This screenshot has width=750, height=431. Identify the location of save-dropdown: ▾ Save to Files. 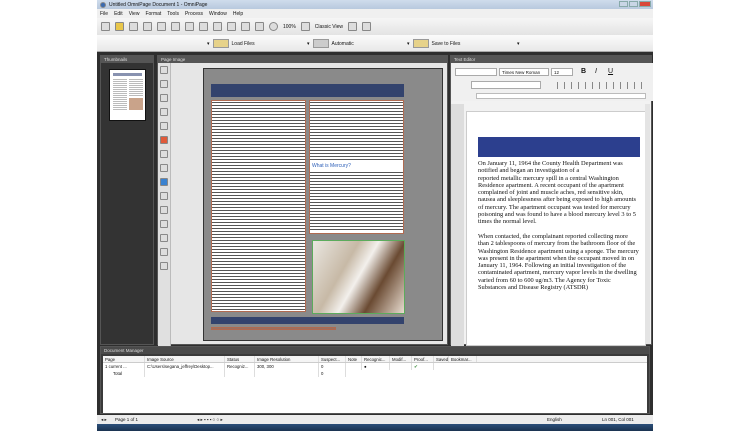
(433, 43).